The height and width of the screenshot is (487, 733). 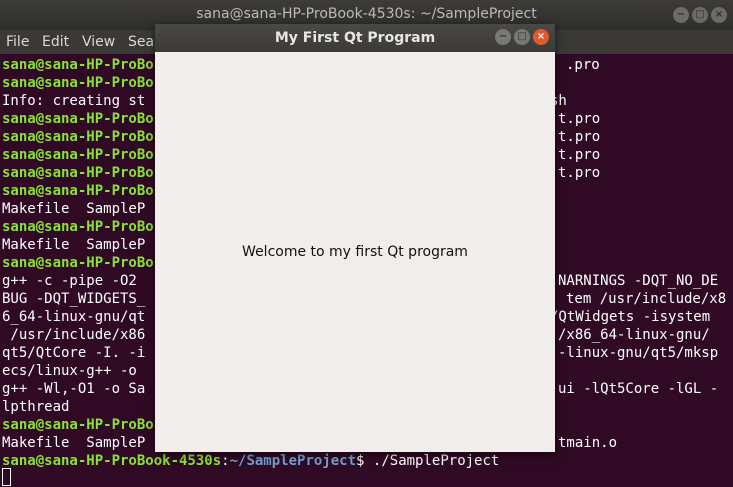 What do you see at coordinates (646, 299) in the screenshot?
I see `terminal-line-tail: tem /usr/include/x8` at bounding box center [646, 299].